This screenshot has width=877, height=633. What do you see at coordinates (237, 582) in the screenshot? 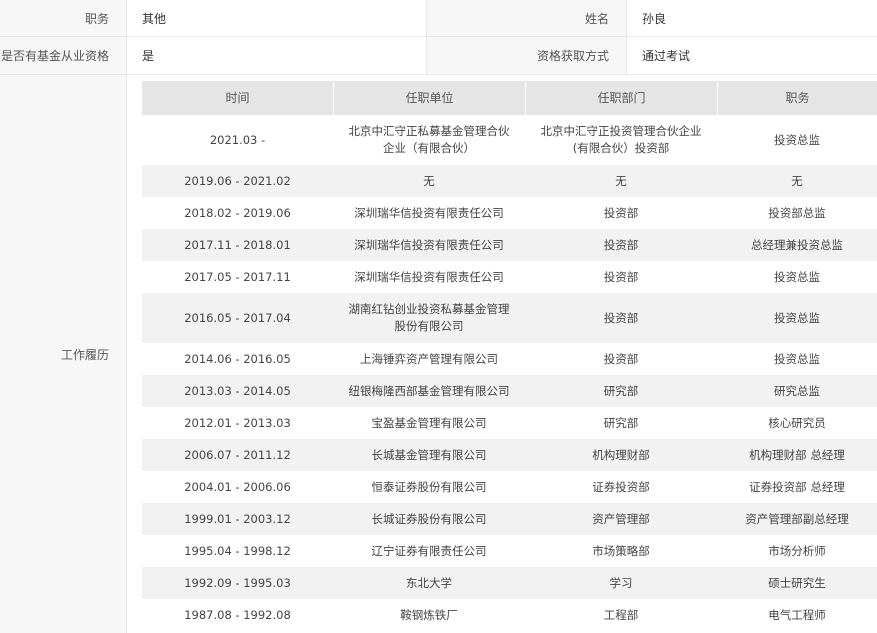
I see `cell-time: 1992.09 - 1995.03` at bounding box center [237, 582].